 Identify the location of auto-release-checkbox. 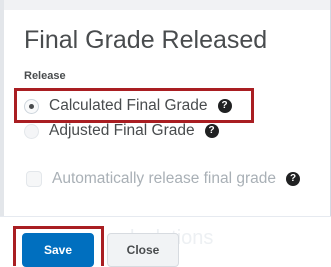
(34, 179).